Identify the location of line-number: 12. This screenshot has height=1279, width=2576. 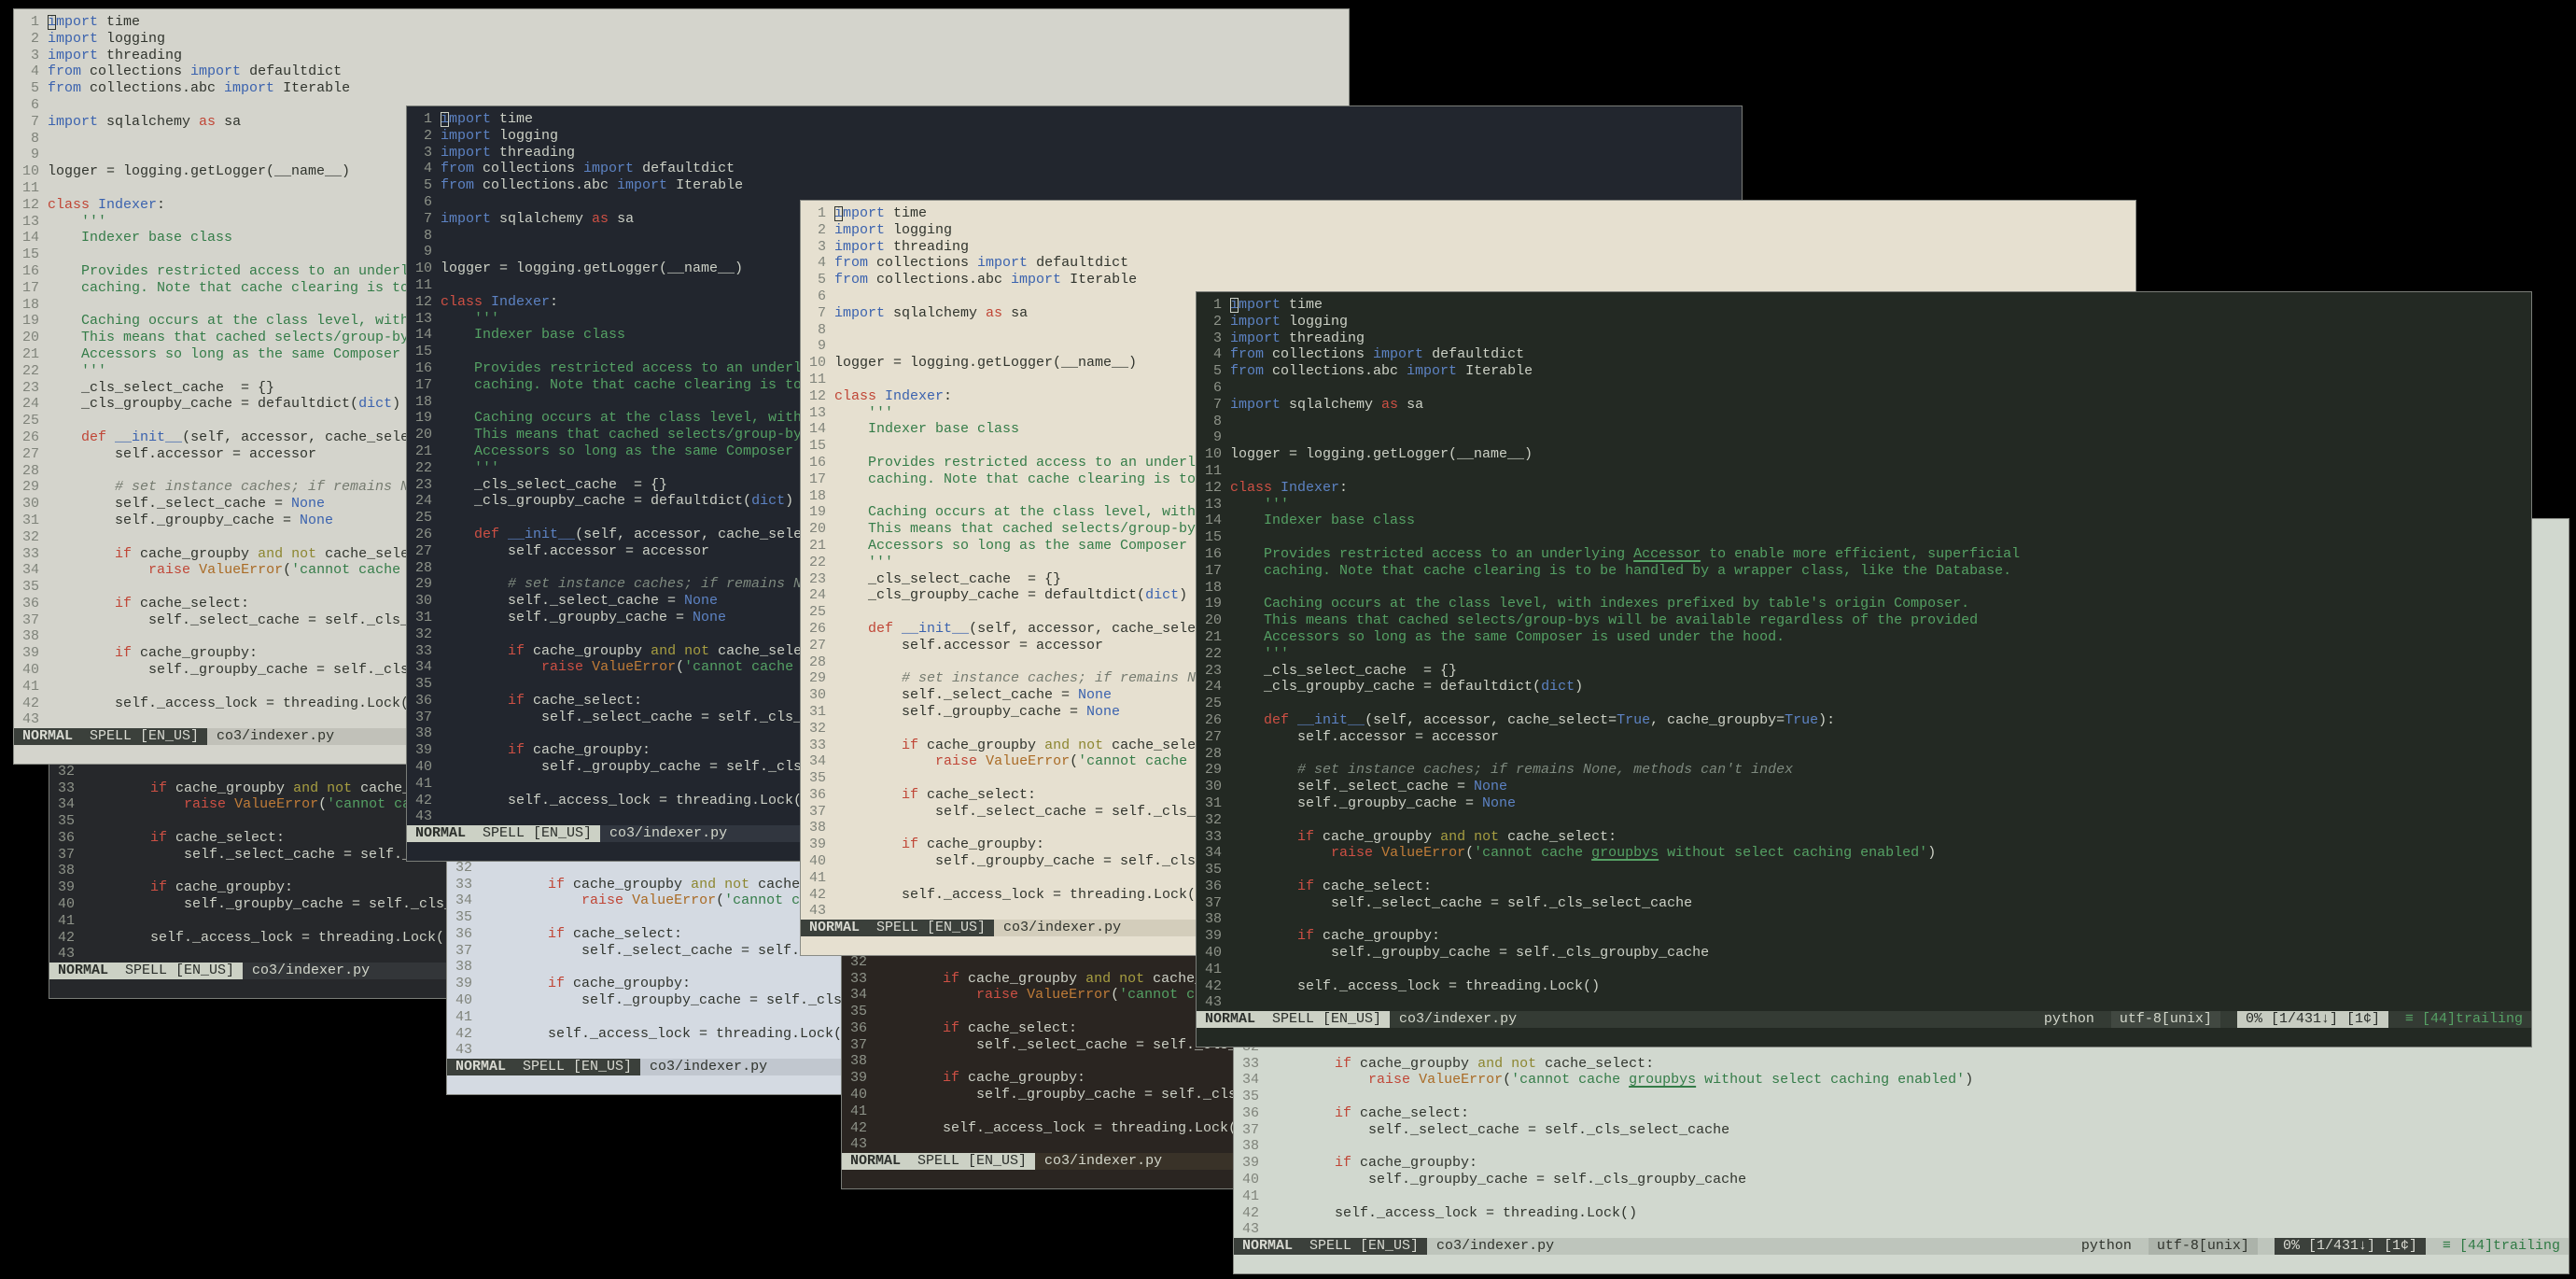
(818, 395).